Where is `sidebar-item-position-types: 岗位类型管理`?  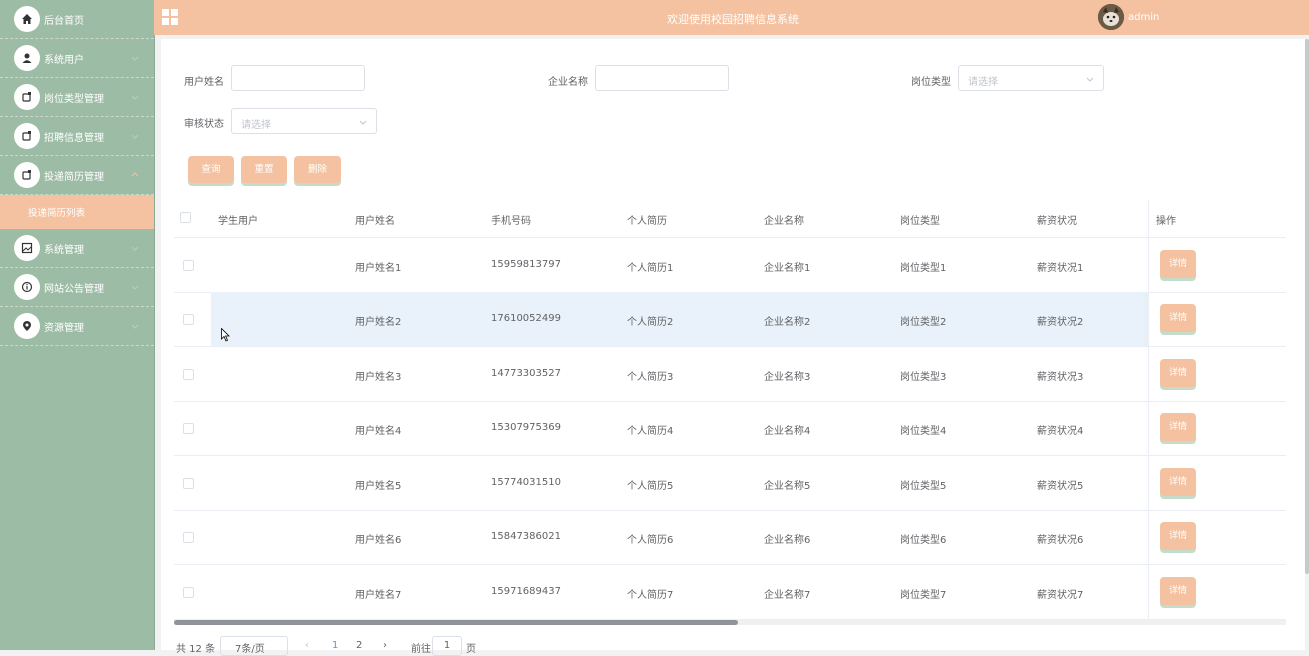 sidebar-item-position-types: 岗位类型管理 is located at coordinates (77, 97).